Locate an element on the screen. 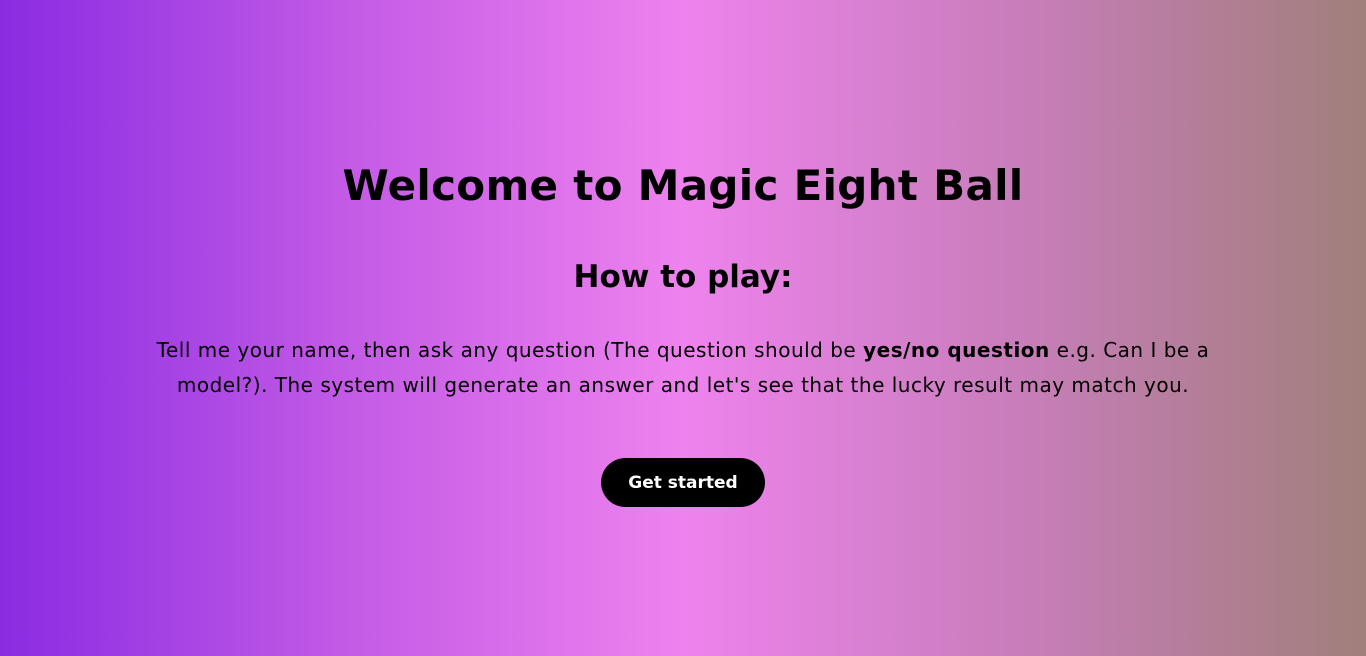 This screenshot has width=1366, height=656. page-title: Welcome to Magic Eight Ball is located at coordinates (683, 185).